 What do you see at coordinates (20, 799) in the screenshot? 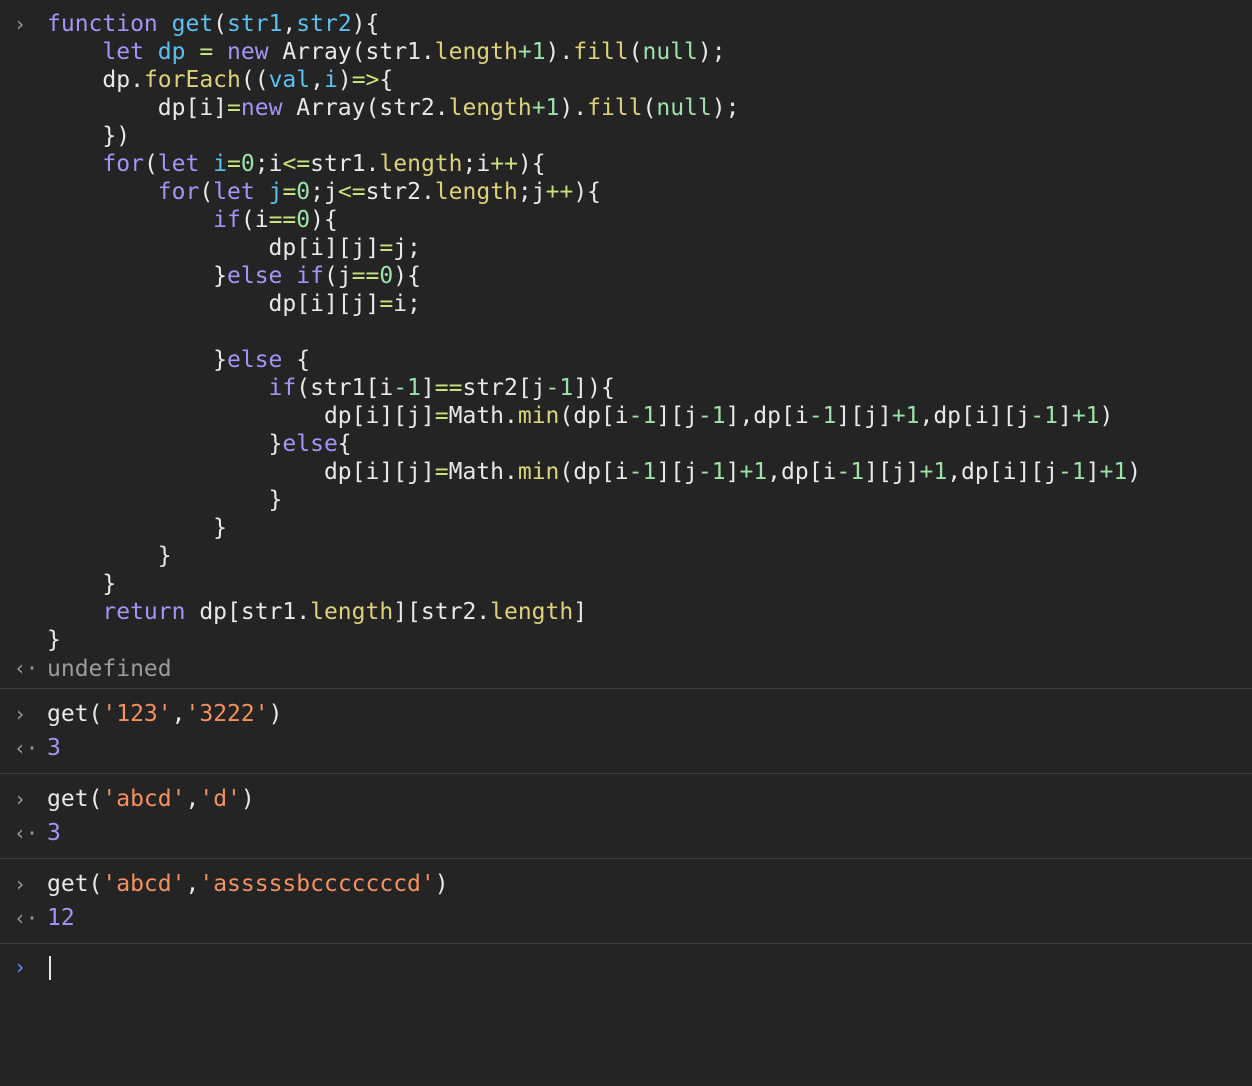
I see `prompt-chevron-icon: ›` at bounding box center [20, 799].